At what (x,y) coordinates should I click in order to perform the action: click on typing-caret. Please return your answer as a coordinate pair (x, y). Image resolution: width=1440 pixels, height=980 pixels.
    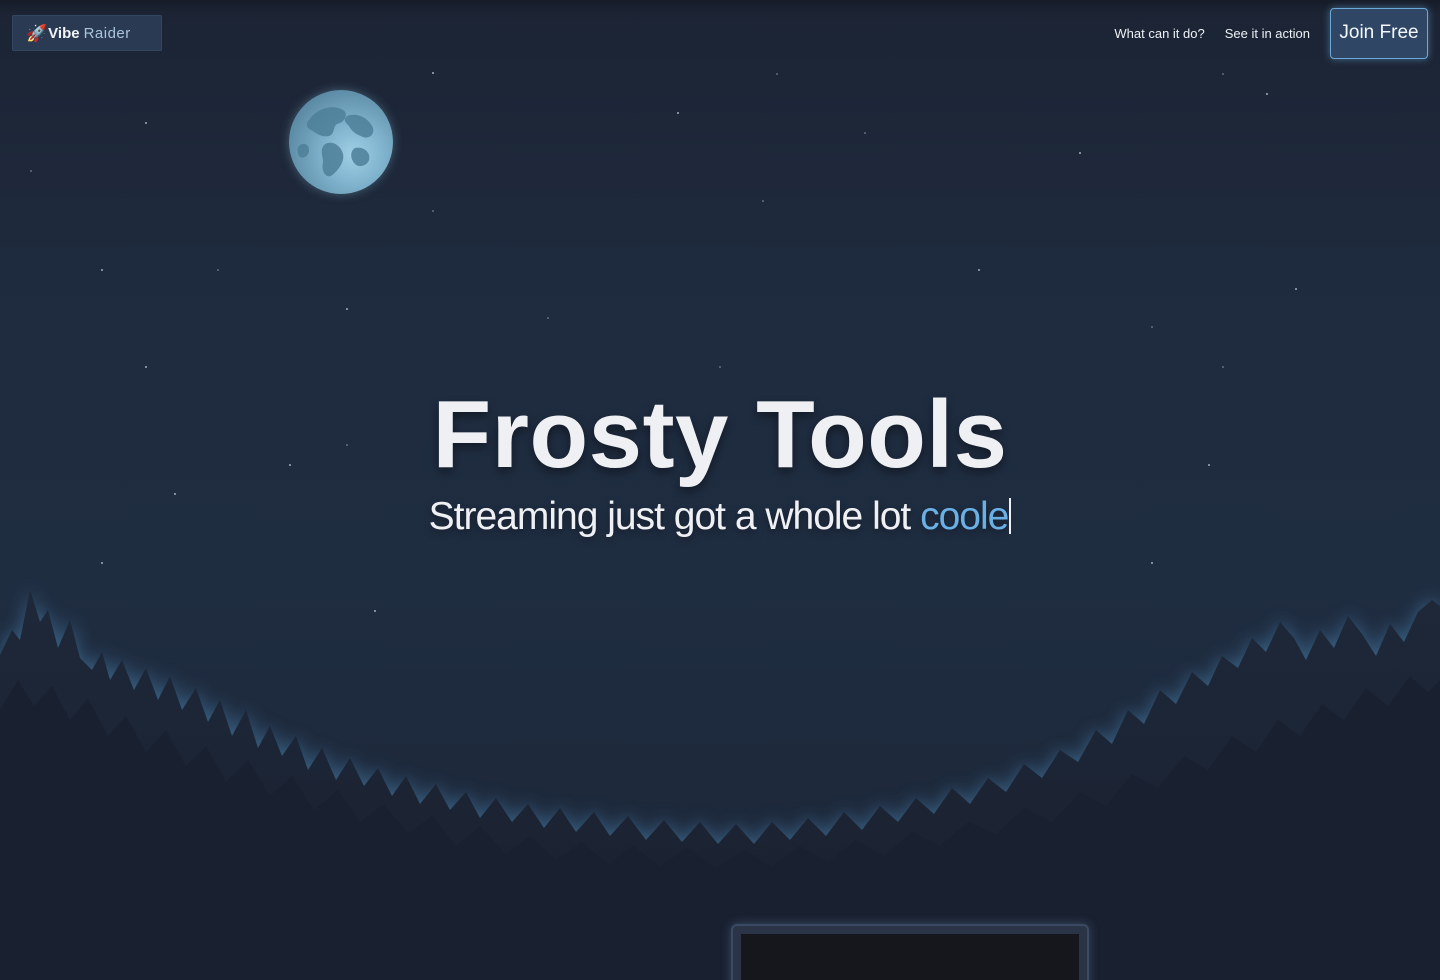
    Looking at the image, I should click on (1010, 516).